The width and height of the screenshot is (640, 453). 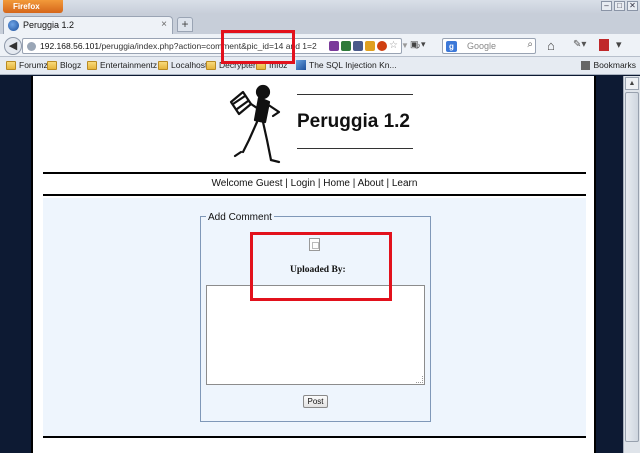 I want to click on learn-link: Learn, so click(x=405, y=183).